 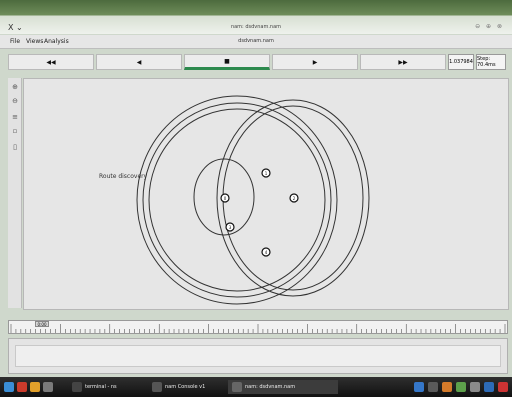 I want to click on info-pane-inner, so click(x=258, y=356).